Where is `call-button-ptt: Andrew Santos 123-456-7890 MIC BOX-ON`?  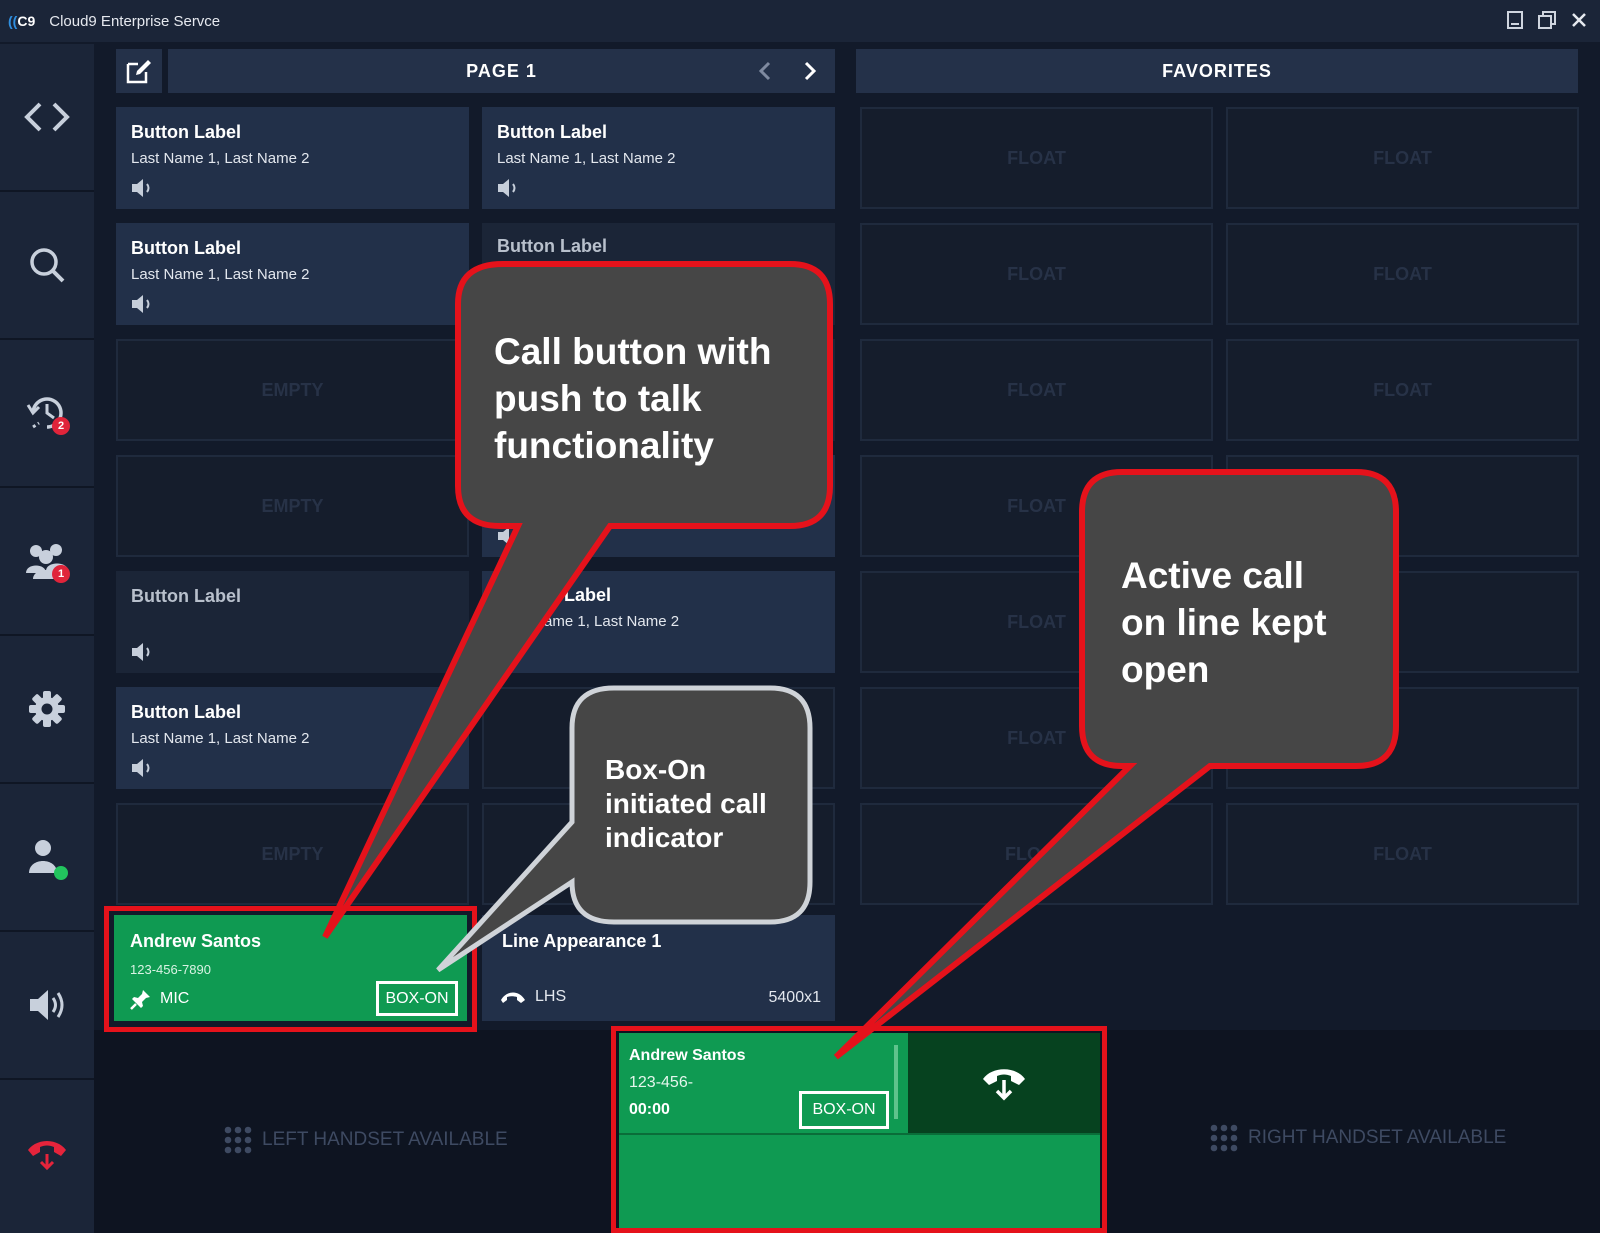
call-button-ptt: Andrew Santos 123-456-7890 MIC BOX-ON is located at coordinates (290, 968).